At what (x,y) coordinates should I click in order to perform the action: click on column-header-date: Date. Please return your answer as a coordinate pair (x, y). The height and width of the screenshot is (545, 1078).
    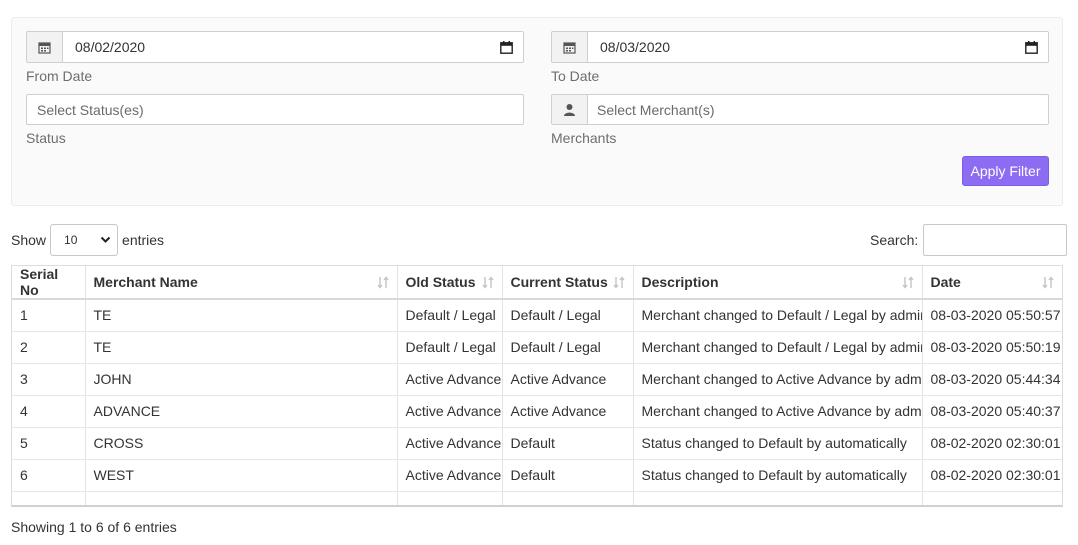
    Looking at the image, I should click on (992, 283).